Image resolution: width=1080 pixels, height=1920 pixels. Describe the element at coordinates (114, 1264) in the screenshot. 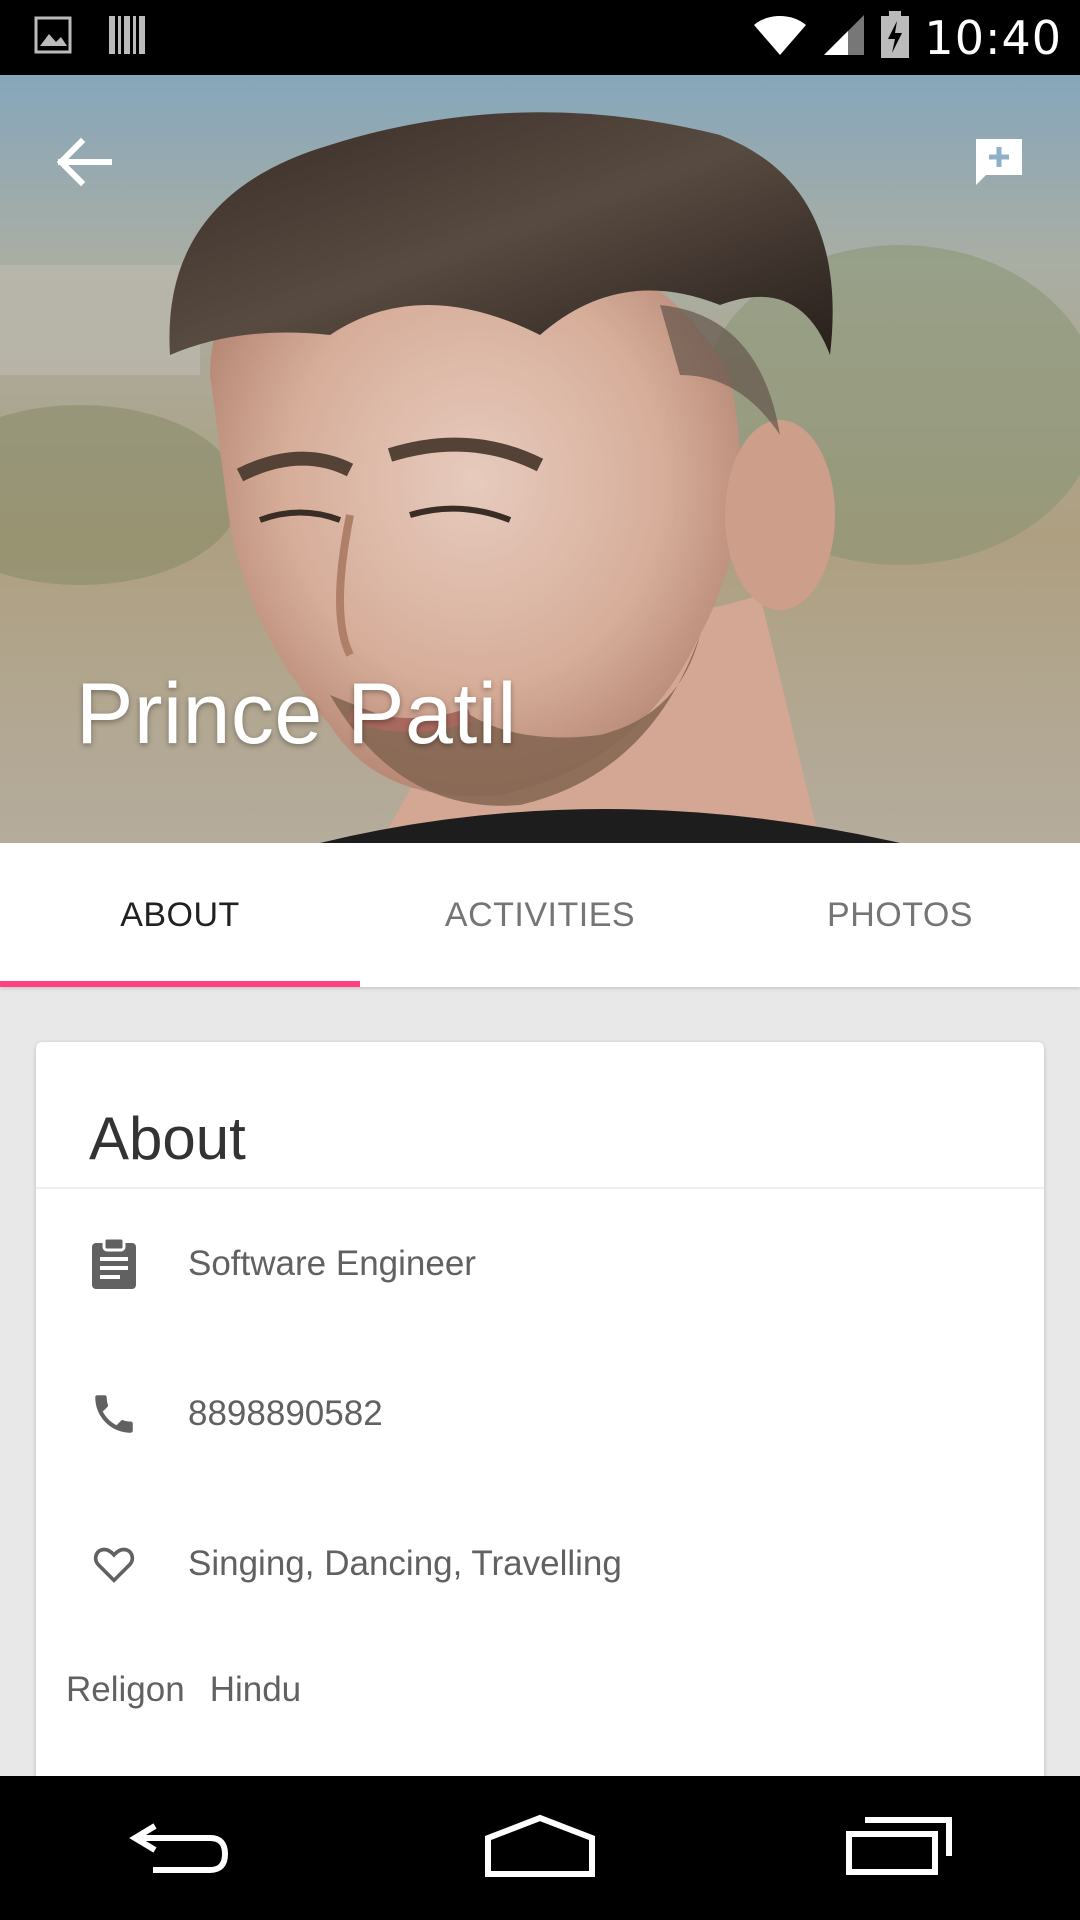

I see `clipboard-icon` at that location.